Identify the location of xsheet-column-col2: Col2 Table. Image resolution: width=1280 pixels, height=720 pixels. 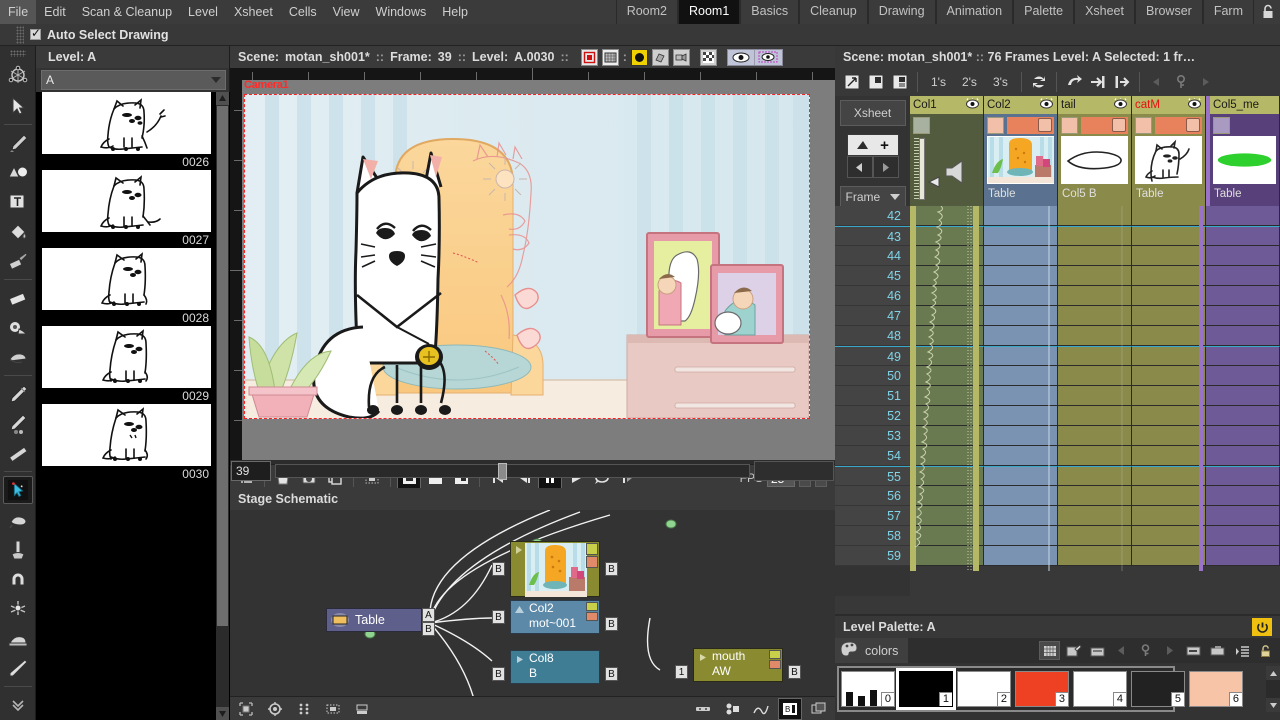
(1021, 151).